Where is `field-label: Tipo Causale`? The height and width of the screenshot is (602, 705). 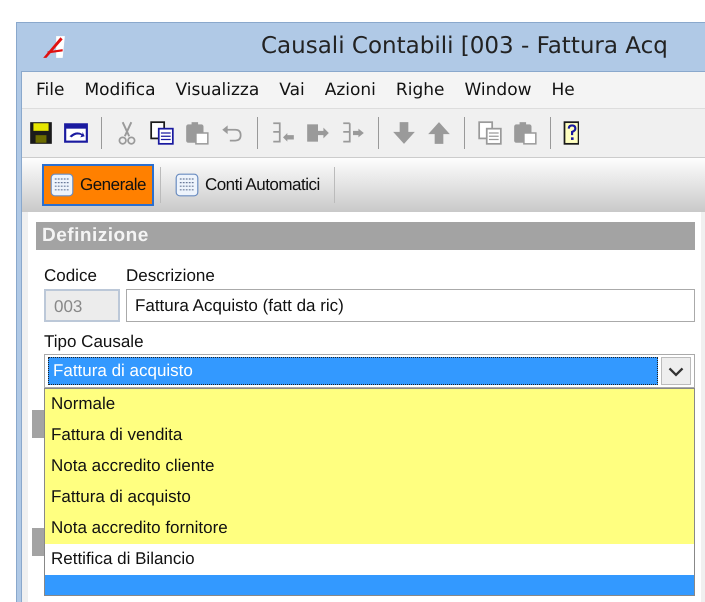 field-label: Tipo Causale is located at coordinates (94, 342).